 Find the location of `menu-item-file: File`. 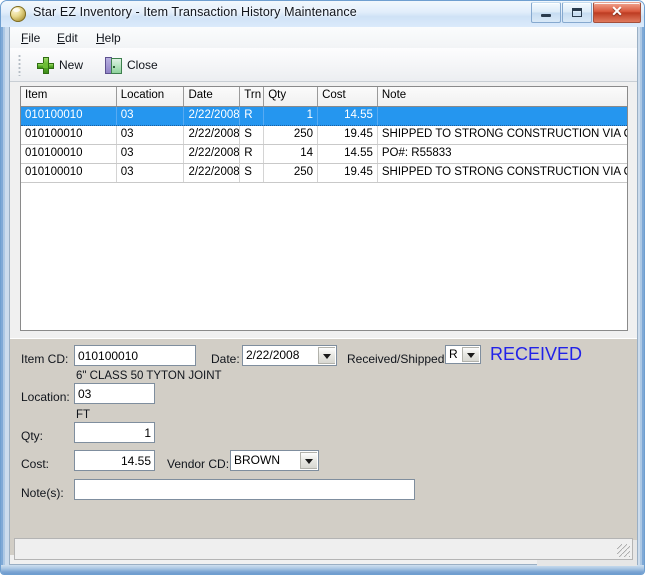

menu-item-file: File is located at coordinates (30, 38).